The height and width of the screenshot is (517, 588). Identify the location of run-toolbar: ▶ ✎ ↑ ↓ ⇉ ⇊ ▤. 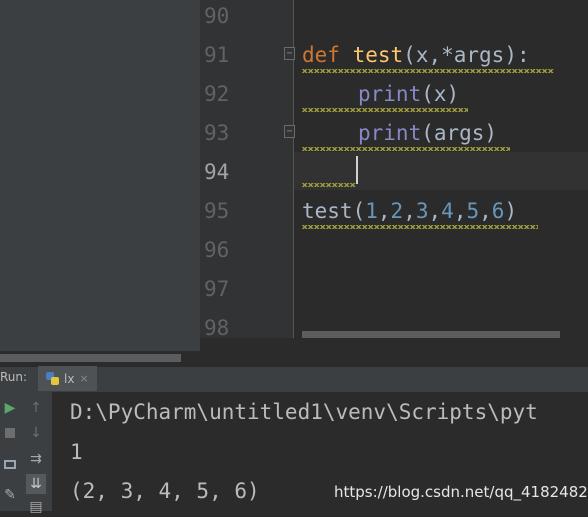
(26, 453).